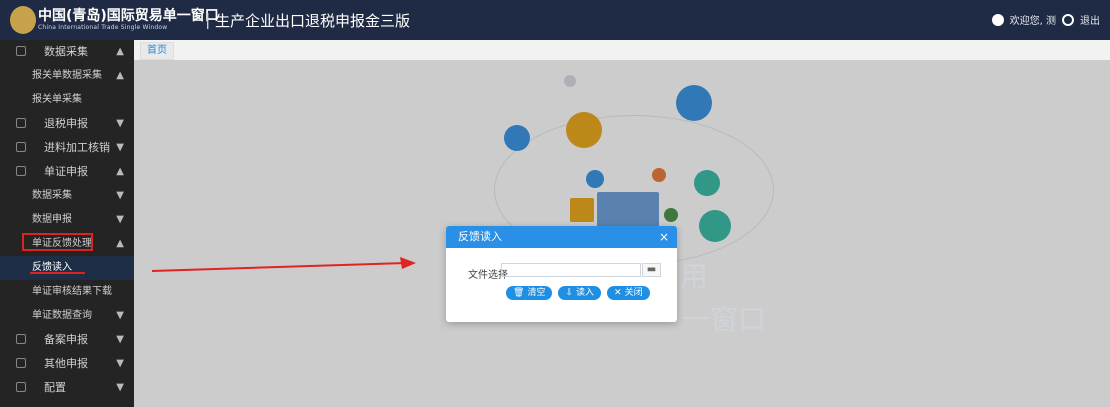 This screenshot has height=407, width=1110. What do you see at coordinates (585, 293) in the screenshot?
I see `read-button-label: 读入` at bounding box center [585, 293].